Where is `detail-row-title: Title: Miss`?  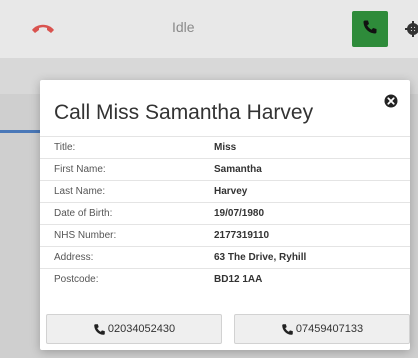 detail-row-title: Title: Miss is located at coordinates (225, 147).